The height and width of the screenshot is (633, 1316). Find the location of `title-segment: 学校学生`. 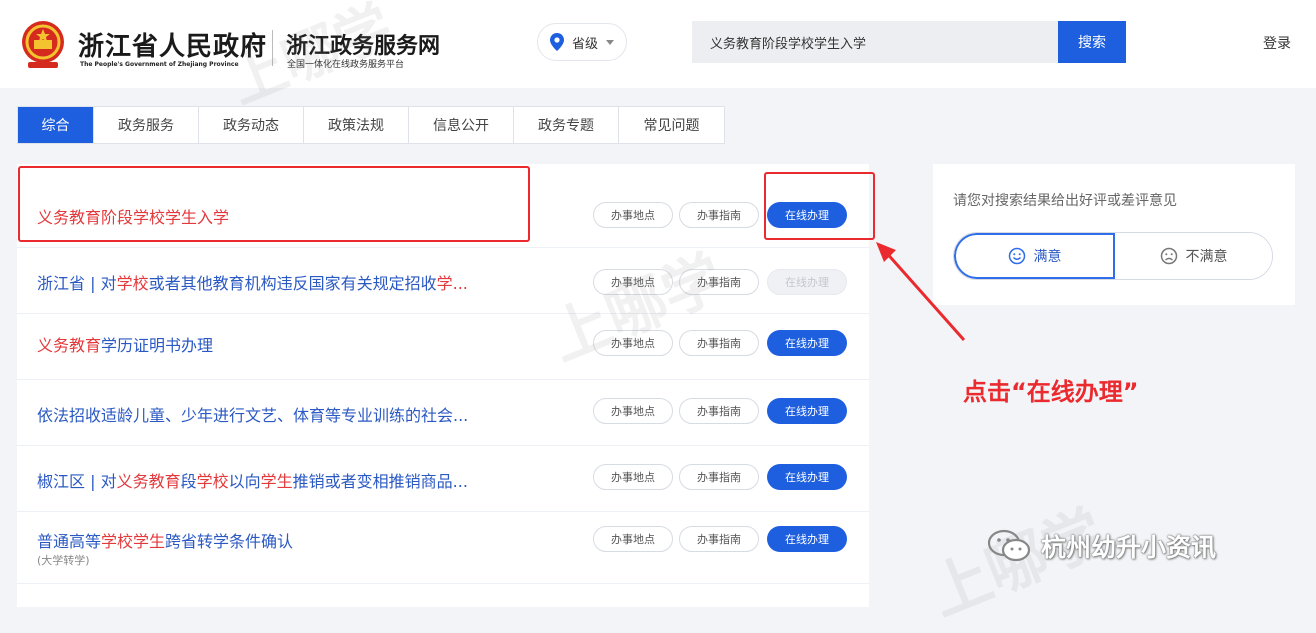

title-segment: 学校学生 is located at coordinates (133, 541).